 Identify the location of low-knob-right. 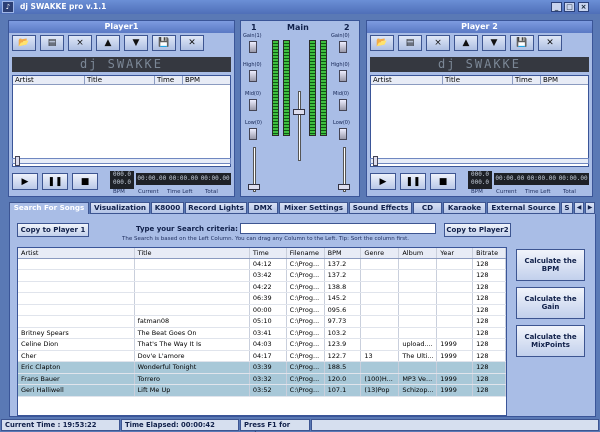
(343, 134).